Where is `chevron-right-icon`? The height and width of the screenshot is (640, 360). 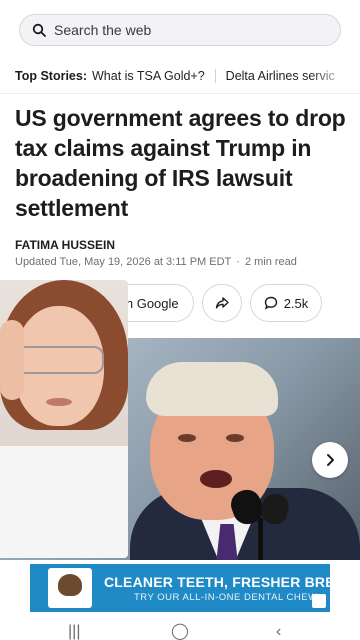
chevron-right-icon is located at coordinates (330, 460).